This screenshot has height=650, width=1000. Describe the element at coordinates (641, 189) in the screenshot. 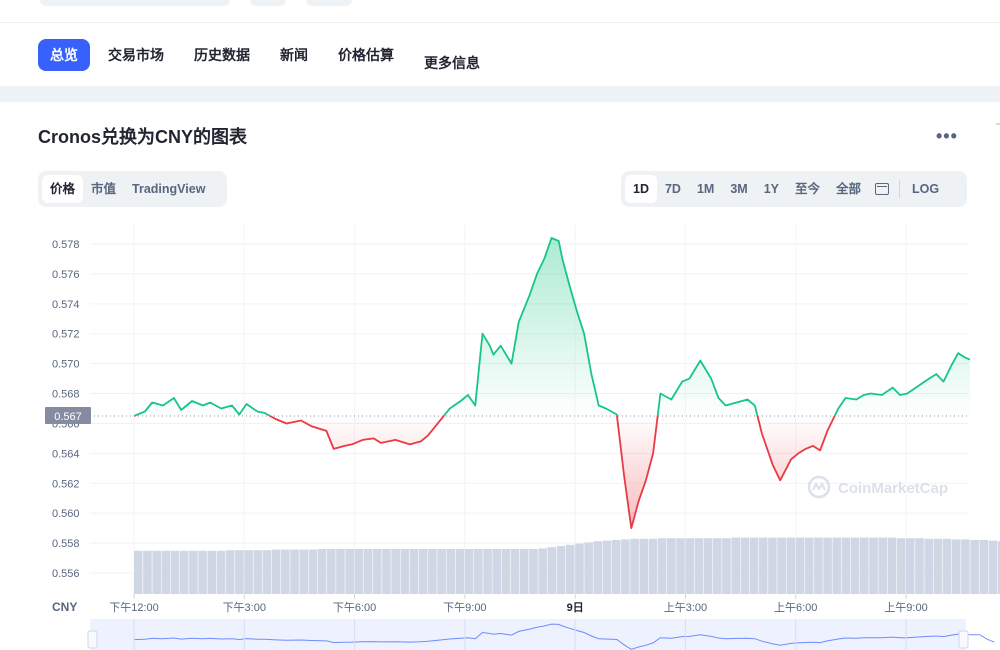

I see `range-option-1d: 1D` at that location.